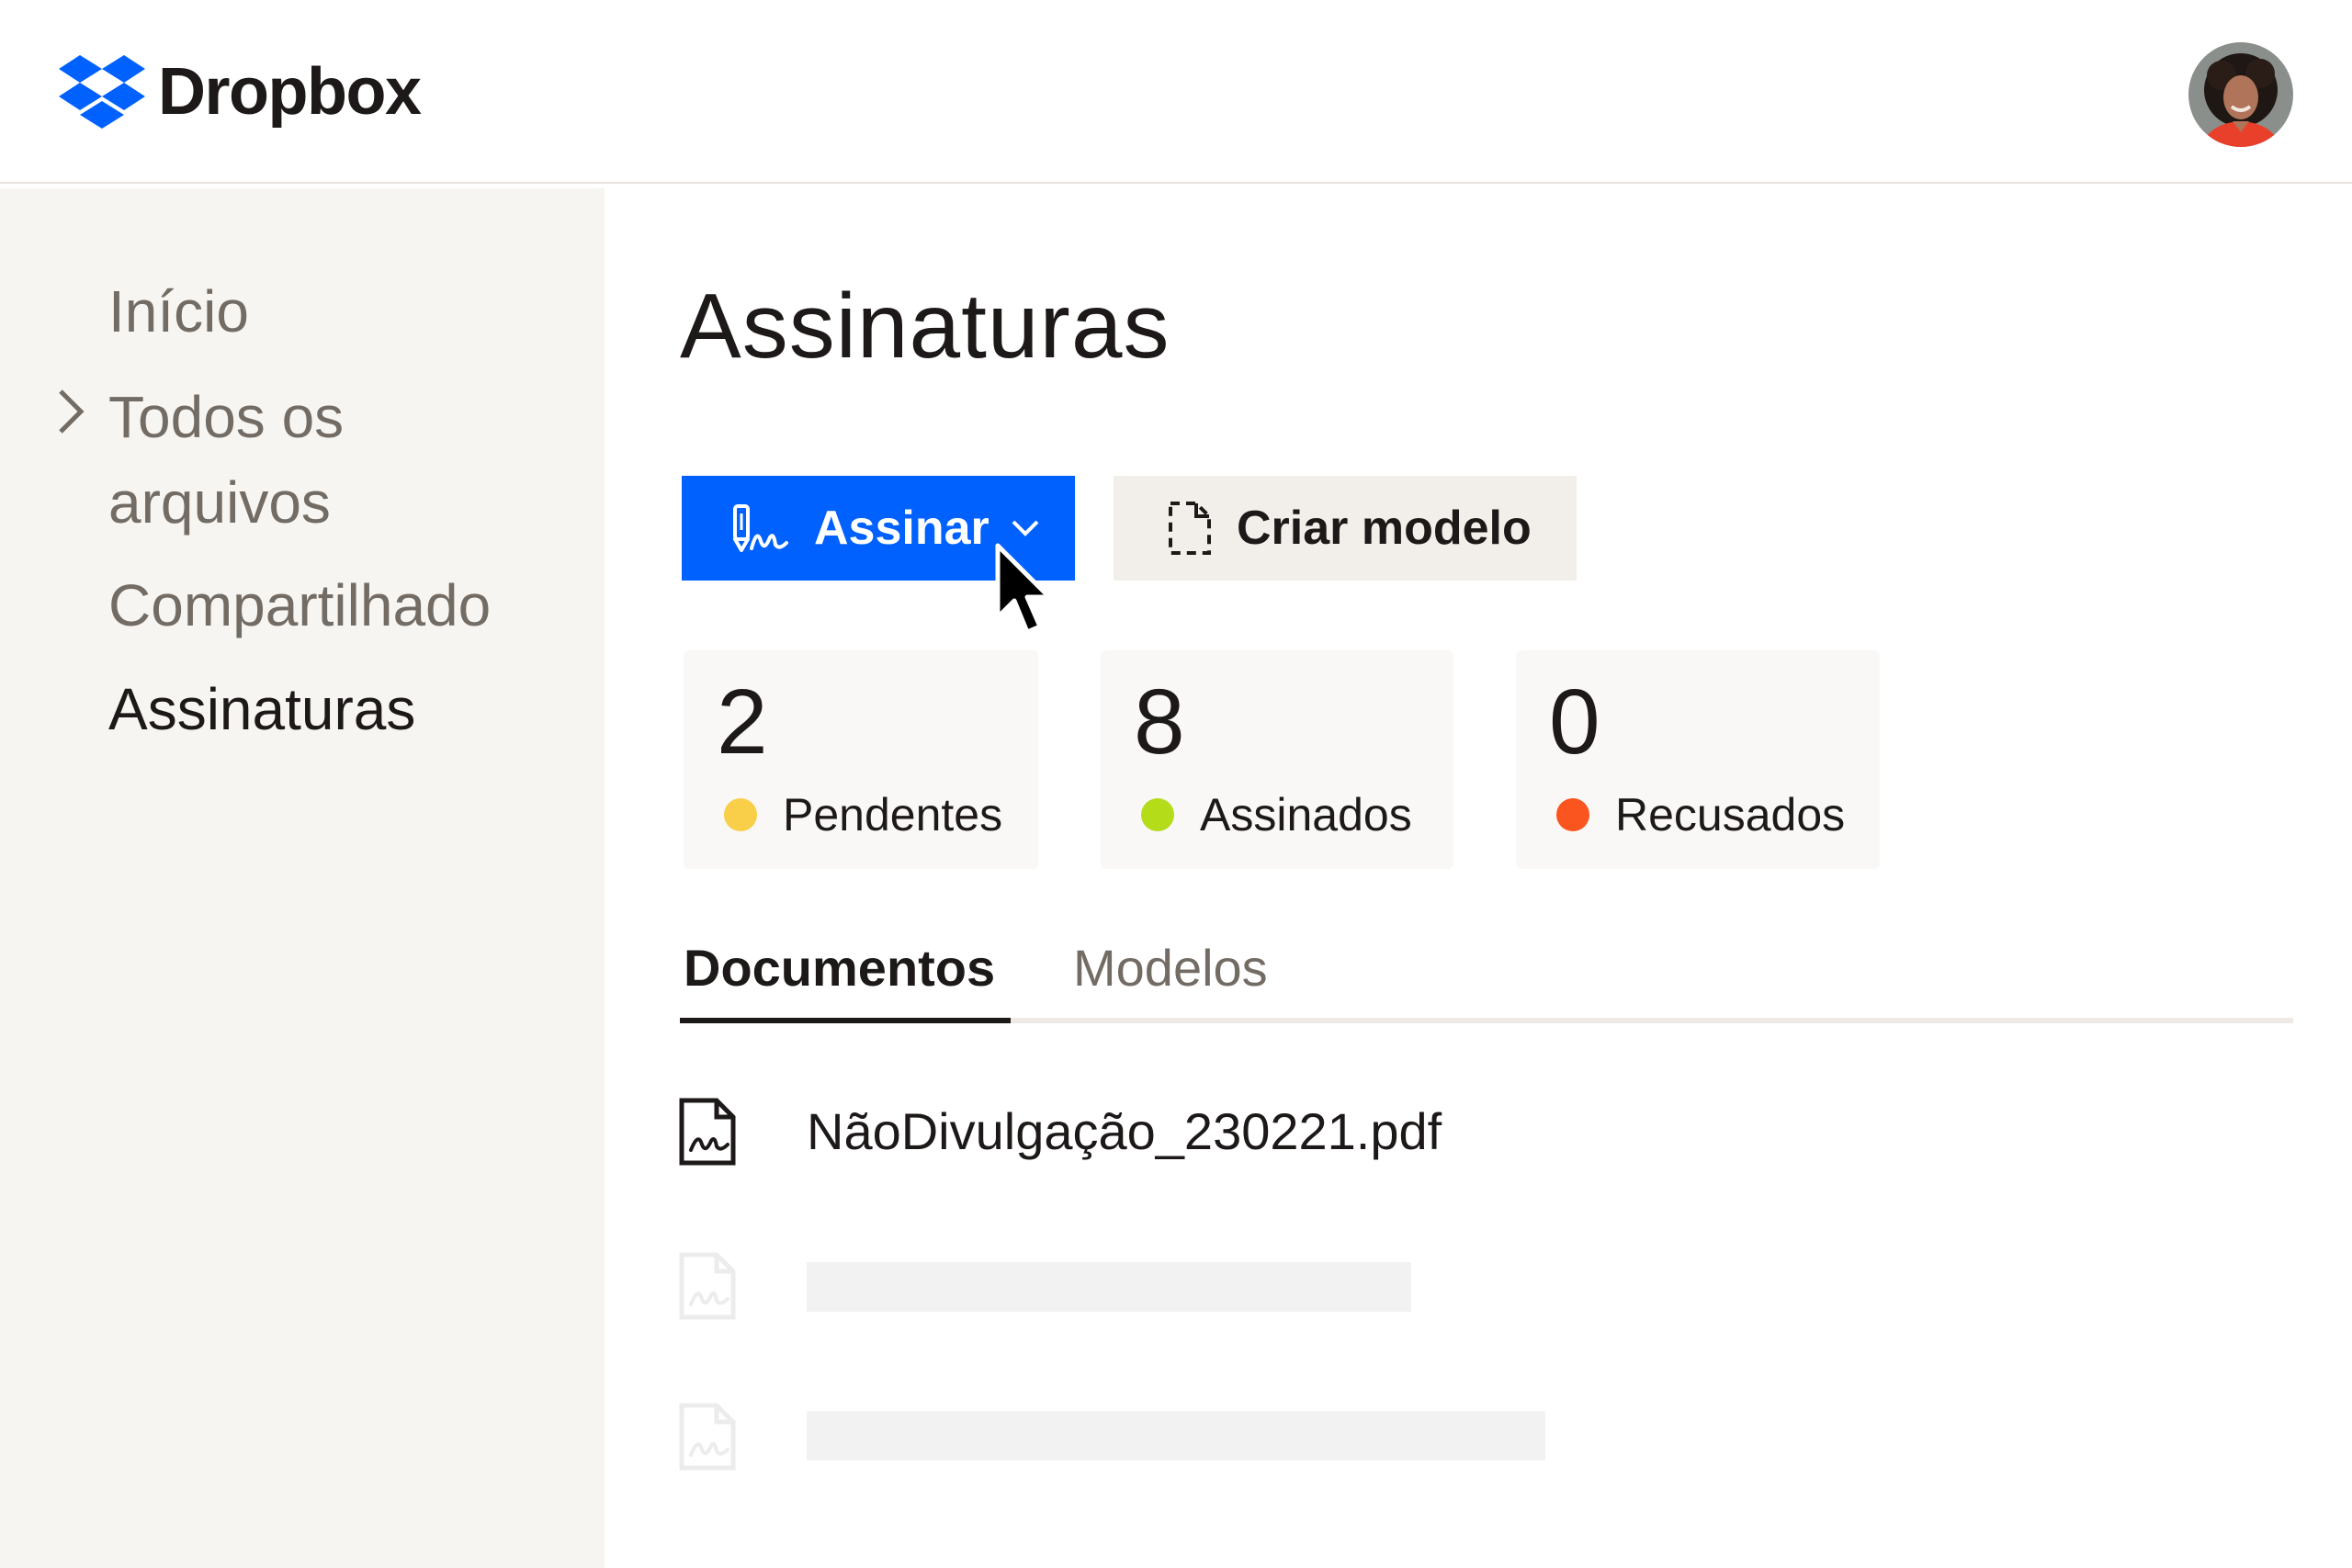  I want to click on sidebar-item-todos-os-arquivos: Todos os, so click(226, 417).